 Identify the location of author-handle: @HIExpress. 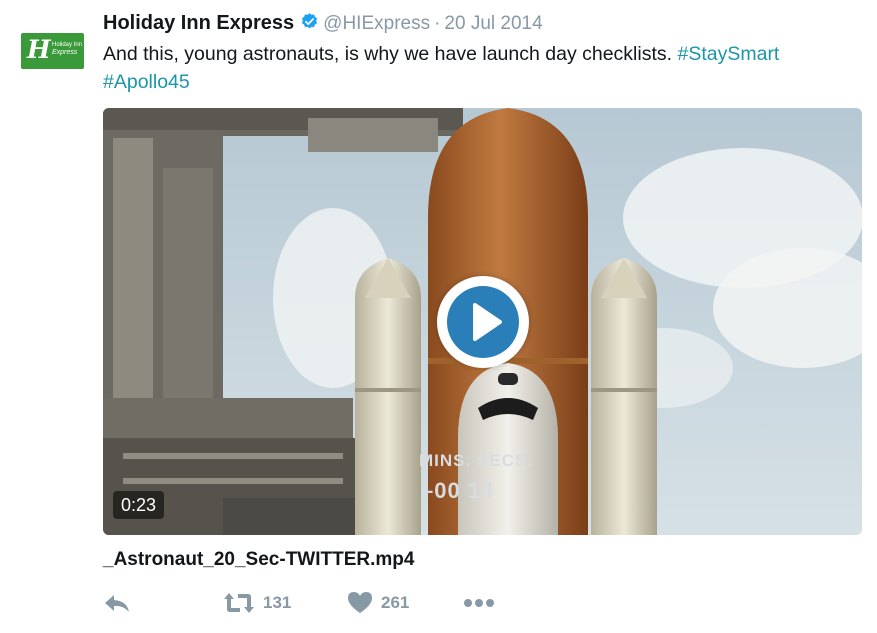
(376, 23).